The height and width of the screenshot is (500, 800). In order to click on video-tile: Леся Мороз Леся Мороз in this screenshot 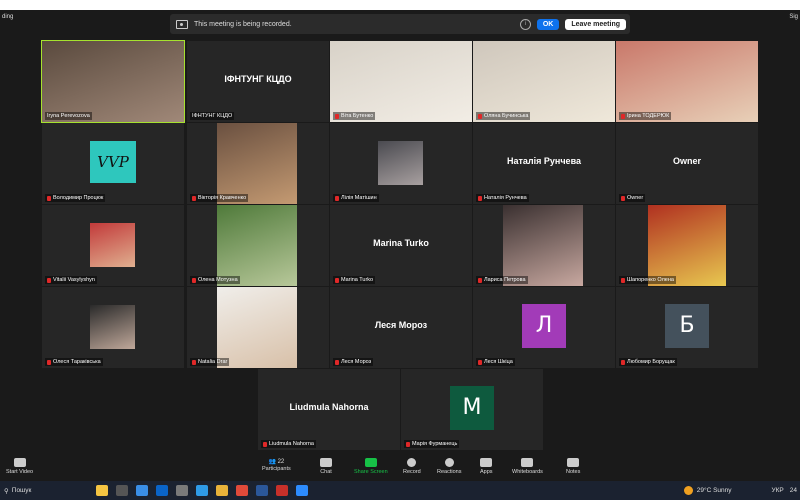, I will do `click(401, 327)`.